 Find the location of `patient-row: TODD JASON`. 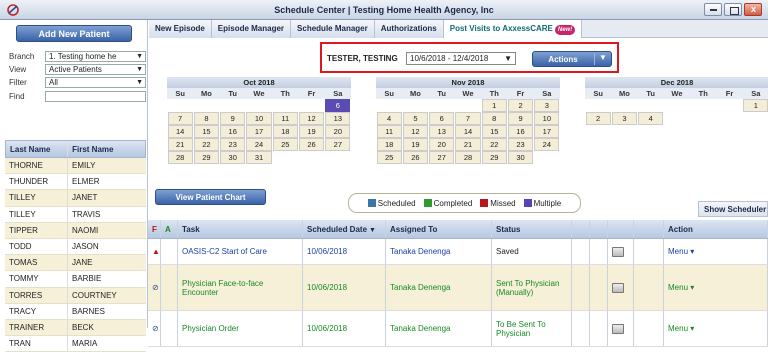

patient-row: TODD JASON is located at coordinates (75, 247).